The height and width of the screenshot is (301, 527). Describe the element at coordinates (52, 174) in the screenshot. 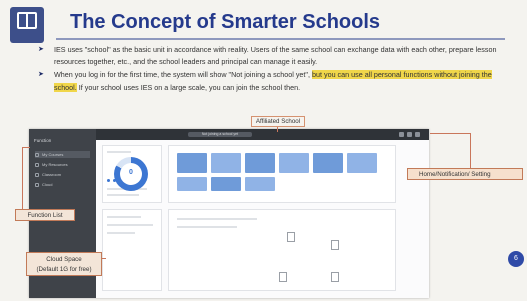

I see `sidebar-item-label: Classroom` at that location.